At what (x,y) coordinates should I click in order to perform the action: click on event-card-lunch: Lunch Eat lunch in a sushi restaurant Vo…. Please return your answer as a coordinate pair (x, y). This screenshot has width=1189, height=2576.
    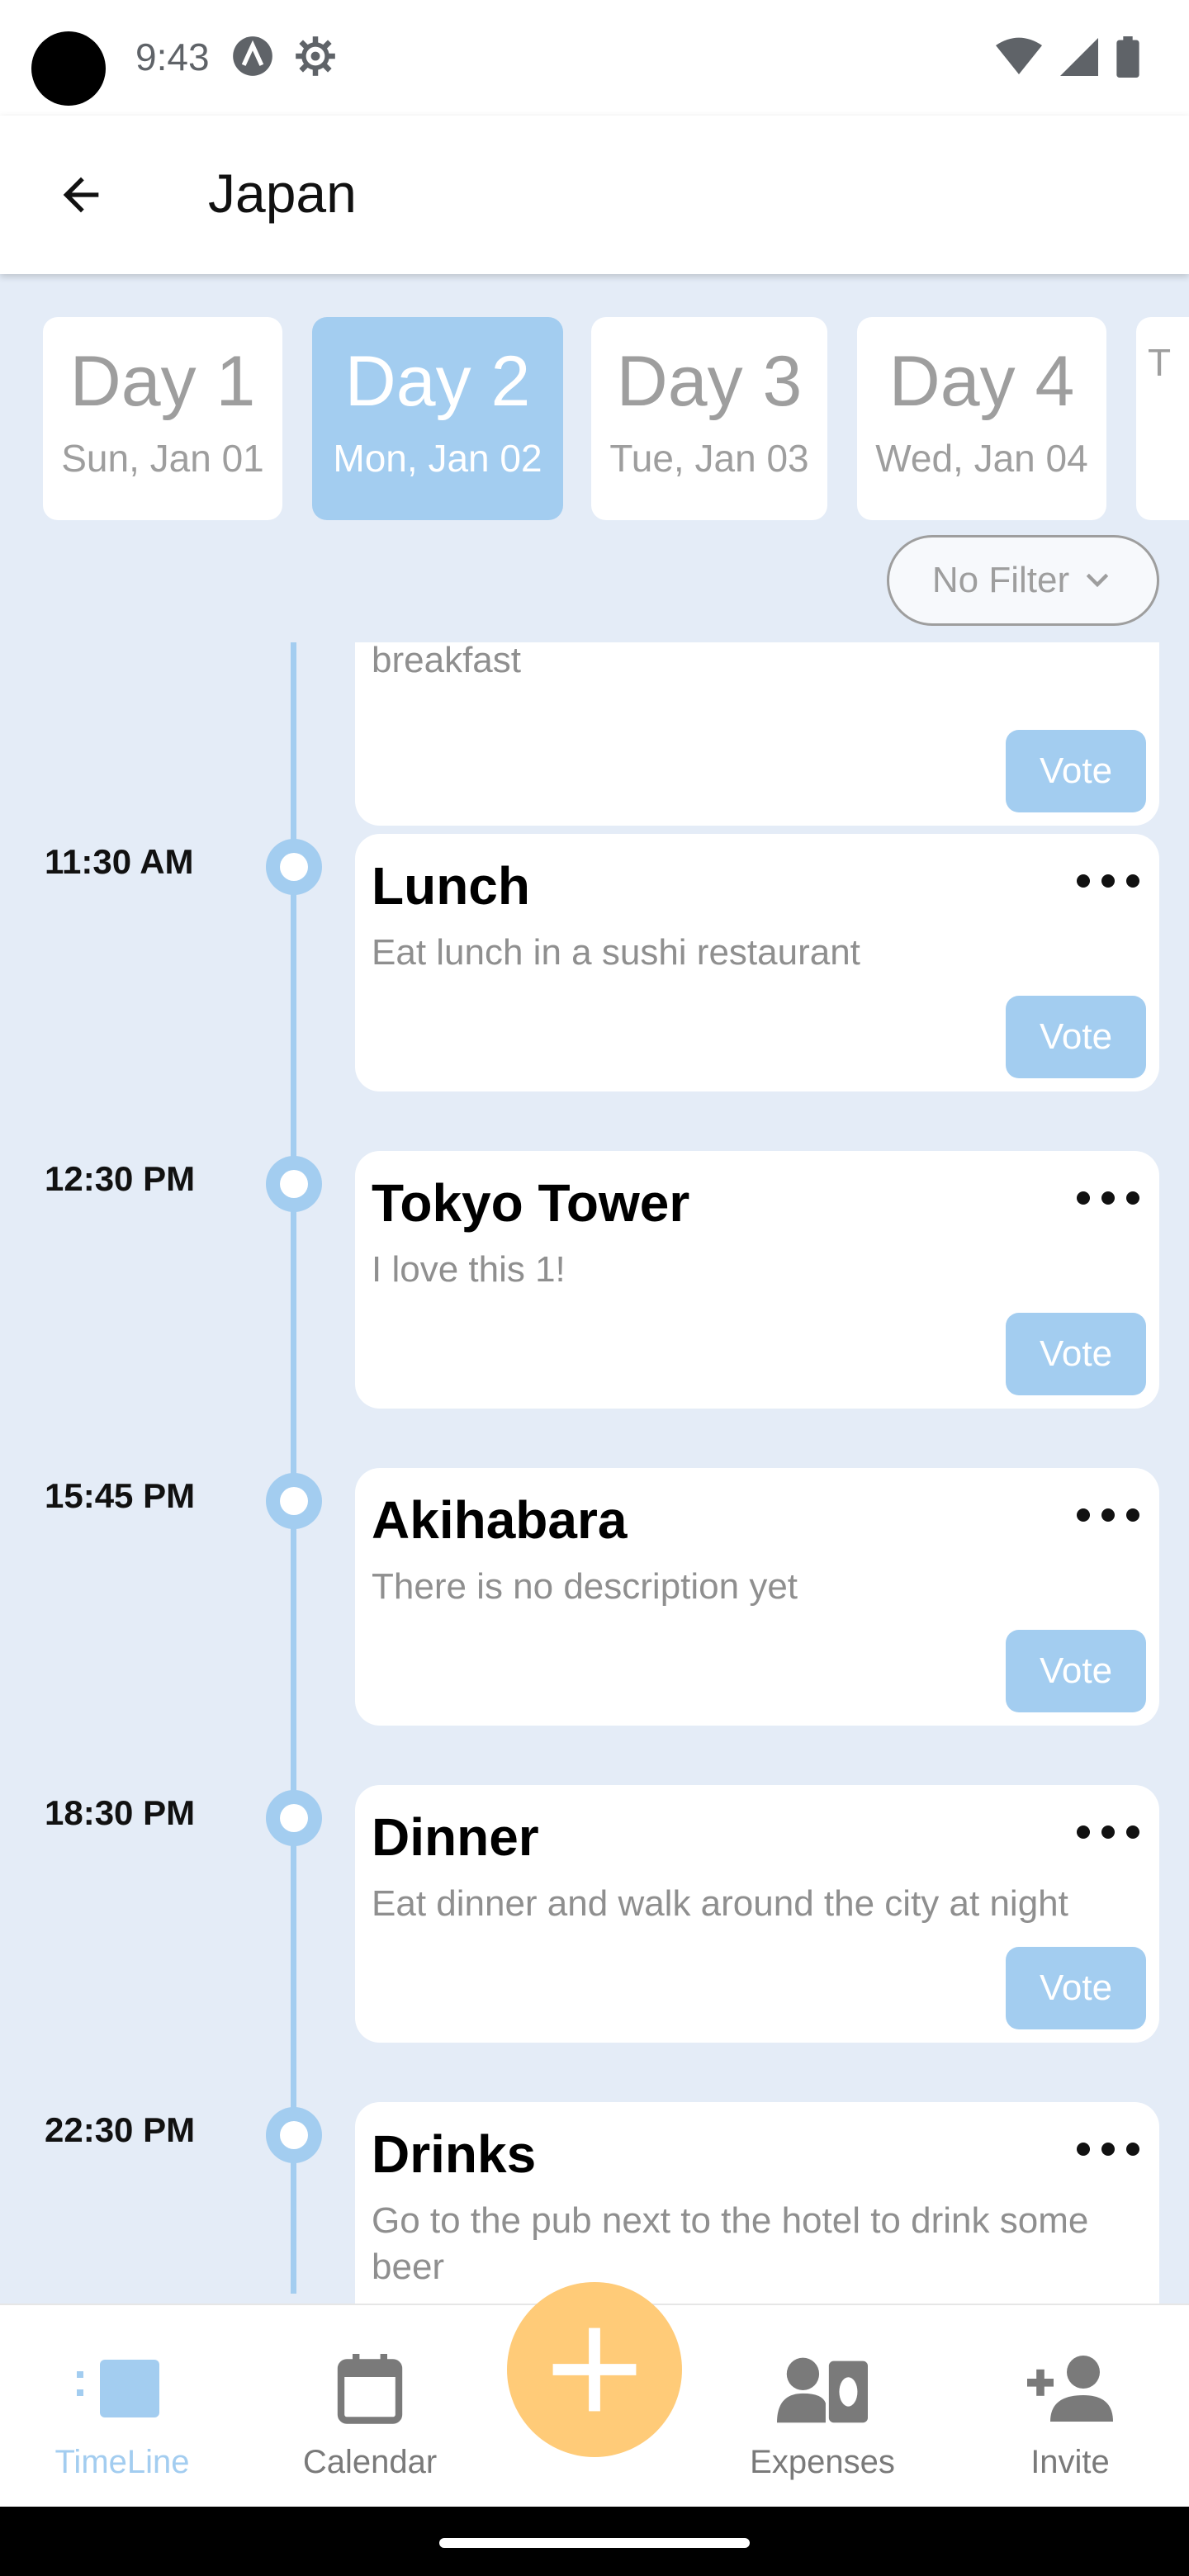
    Looking at the image, I should click on (757, 962).